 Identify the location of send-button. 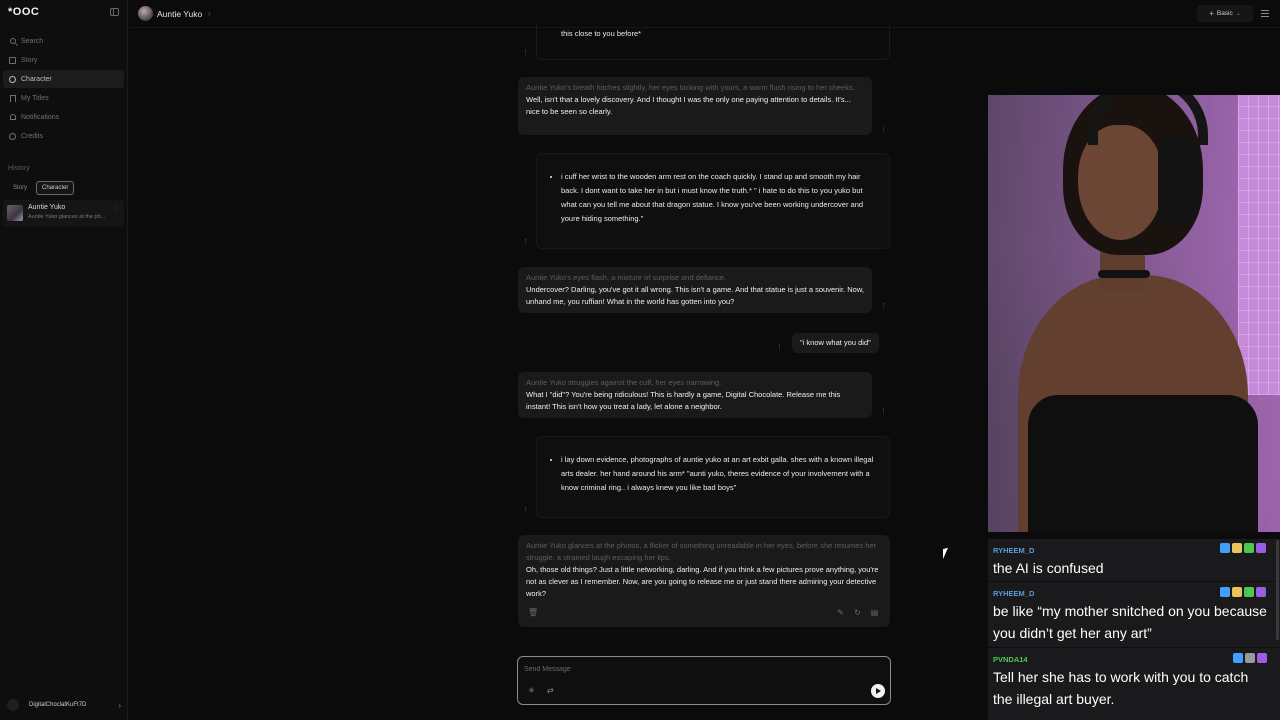
(878, 691).